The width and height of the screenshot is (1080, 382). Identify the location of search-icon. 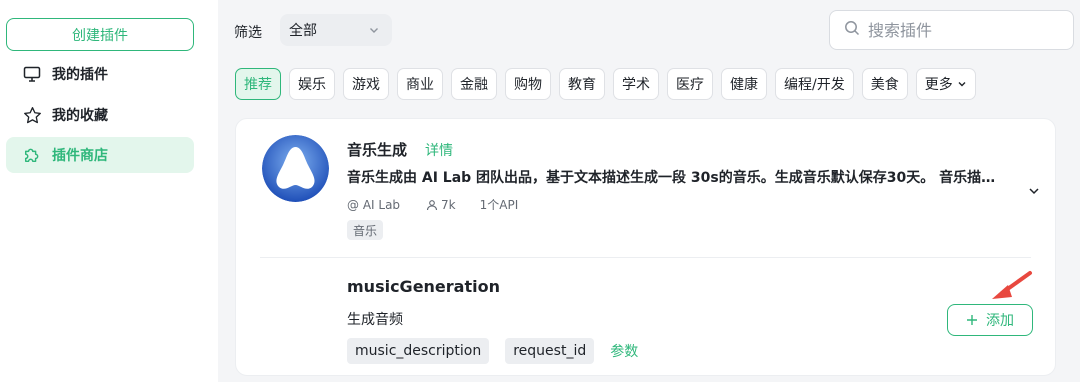
(852, 30).